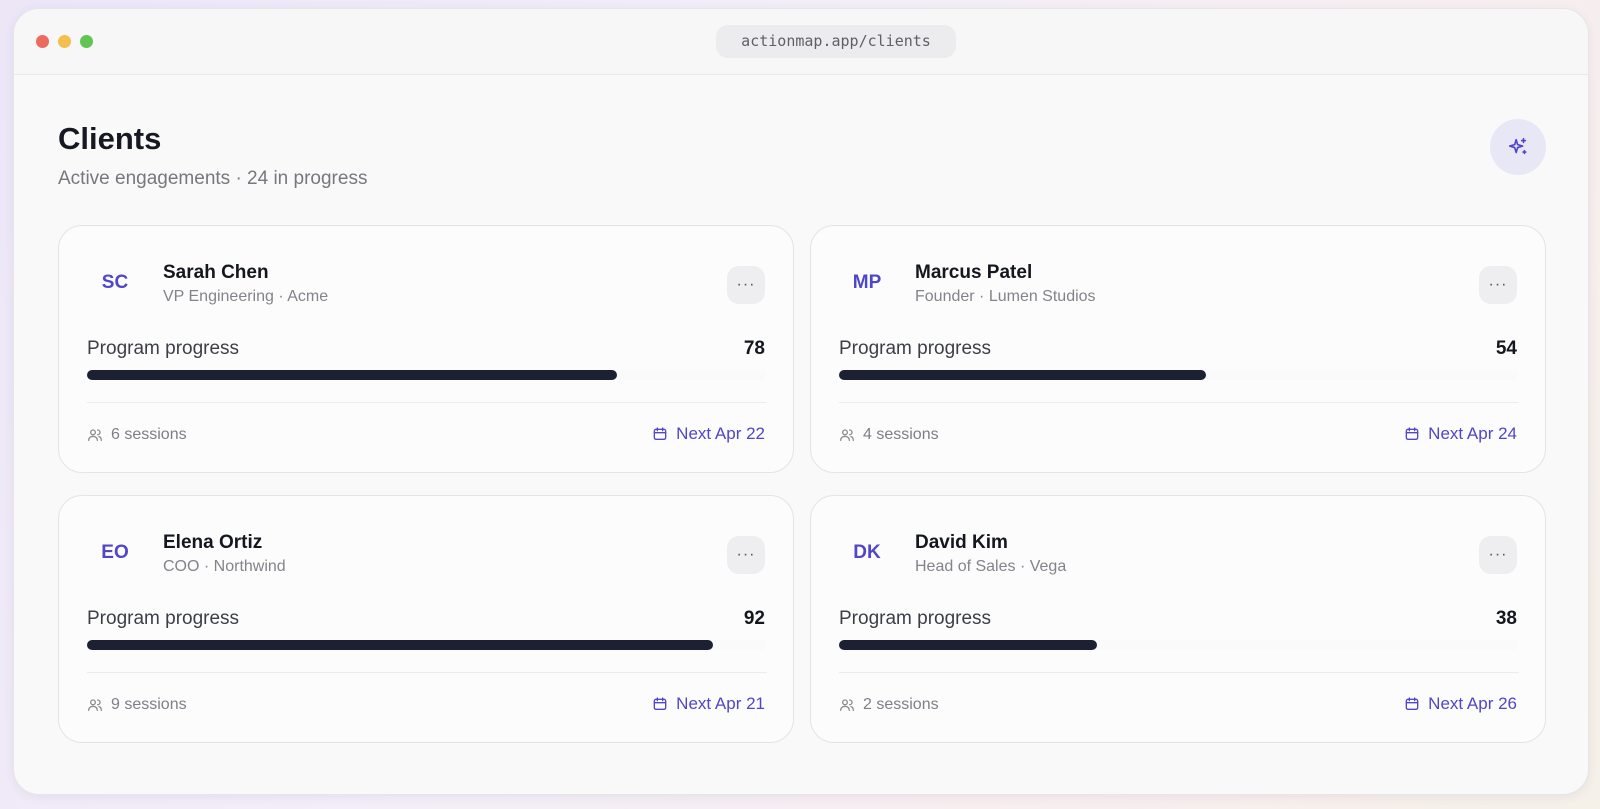 Image resolution: width=1600 pixels, height=809 pixels. Describe the element at coordinates (889, 705) in the screenshot. I see `sessions-count: 2 sessions` at that location.